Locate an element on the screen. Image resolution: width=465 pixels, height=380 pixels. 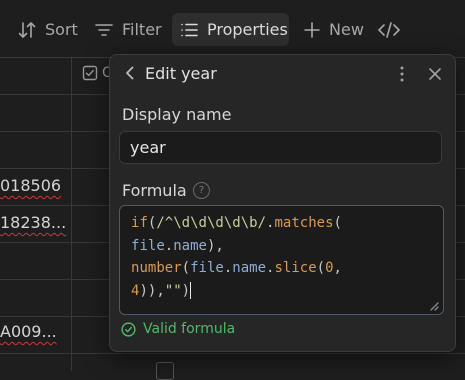
properties-button: Properties is located at coordinates (230, 29).